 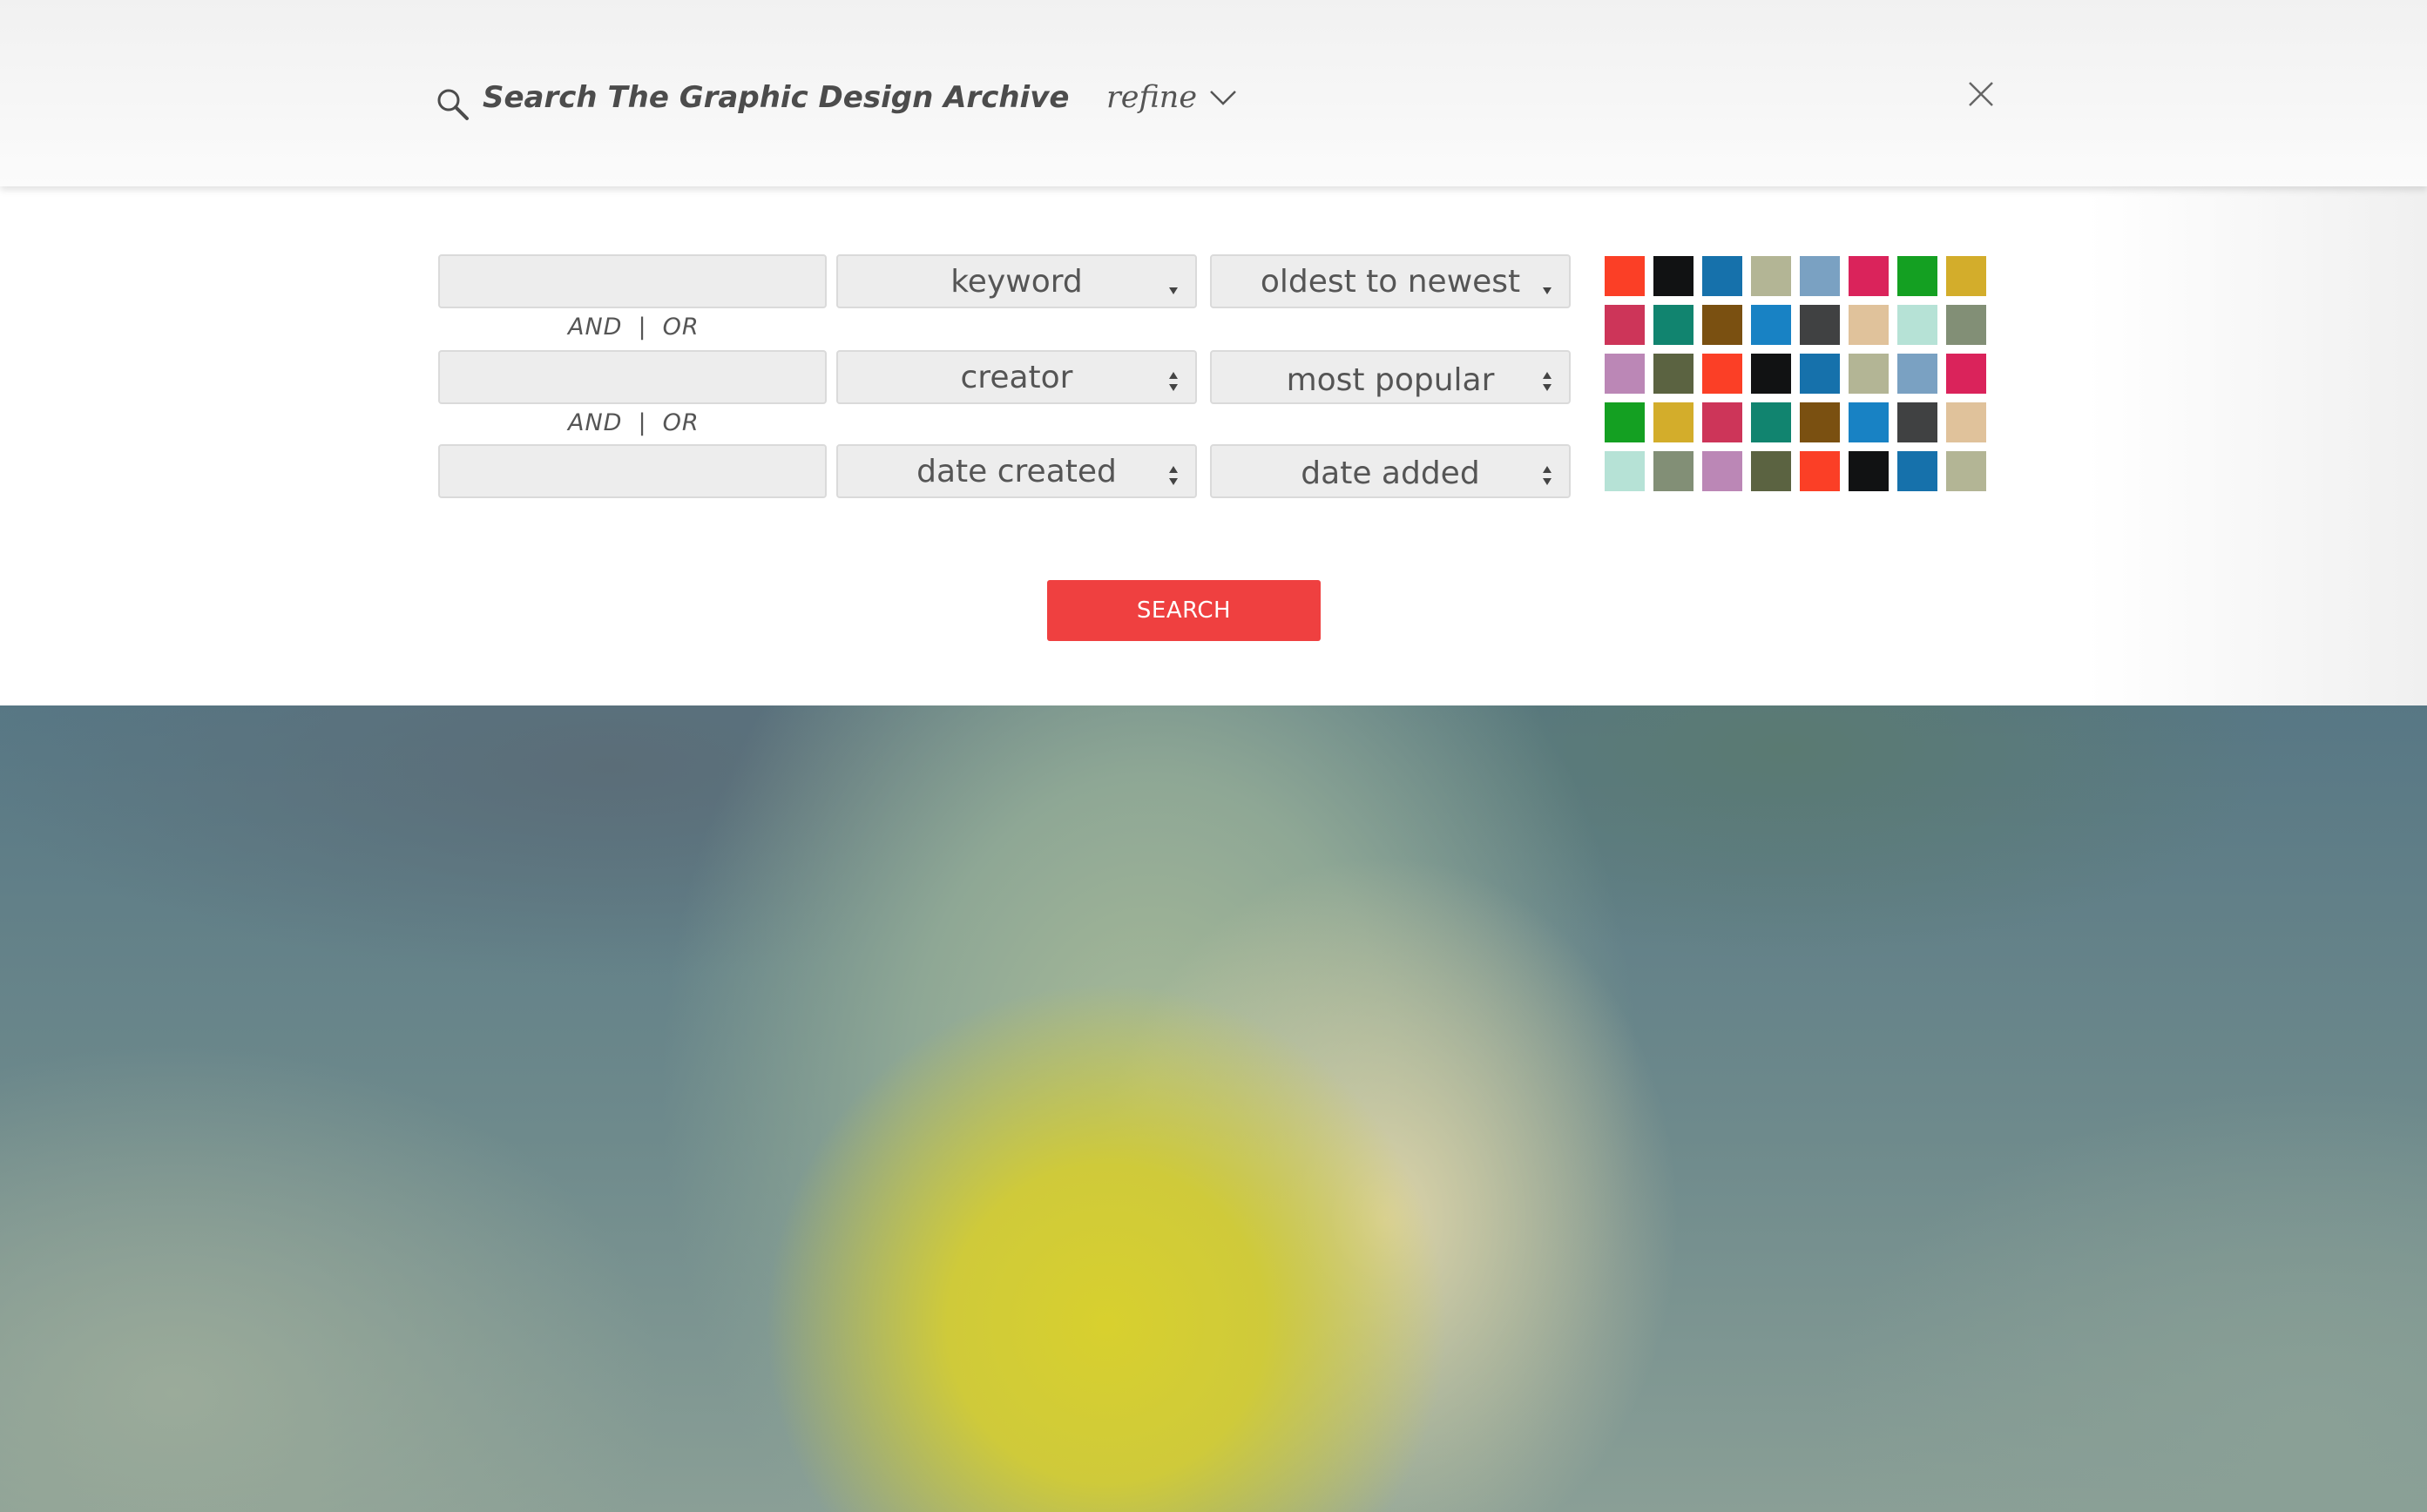 I want to click on sort-select-1-value: oldest to newest, so click(x=1391, y=281).